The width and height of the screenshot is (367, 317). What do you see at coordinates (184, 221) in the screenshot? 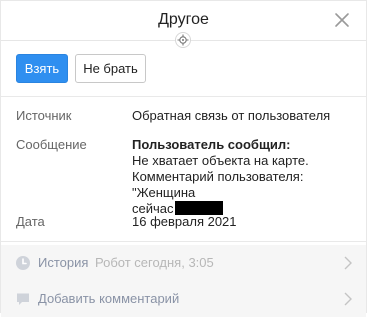
I see `date-value: 16 февраля 2021` at bounding box center [184, 221].